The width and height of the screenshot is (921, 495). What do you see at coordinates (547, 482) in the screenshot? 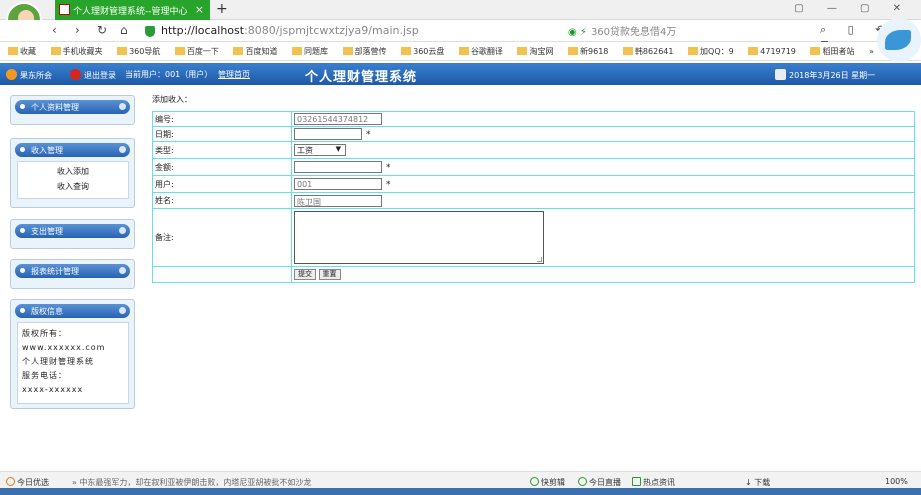
I see `status-clip: 快剪辑` at bounding box center [547, 482].